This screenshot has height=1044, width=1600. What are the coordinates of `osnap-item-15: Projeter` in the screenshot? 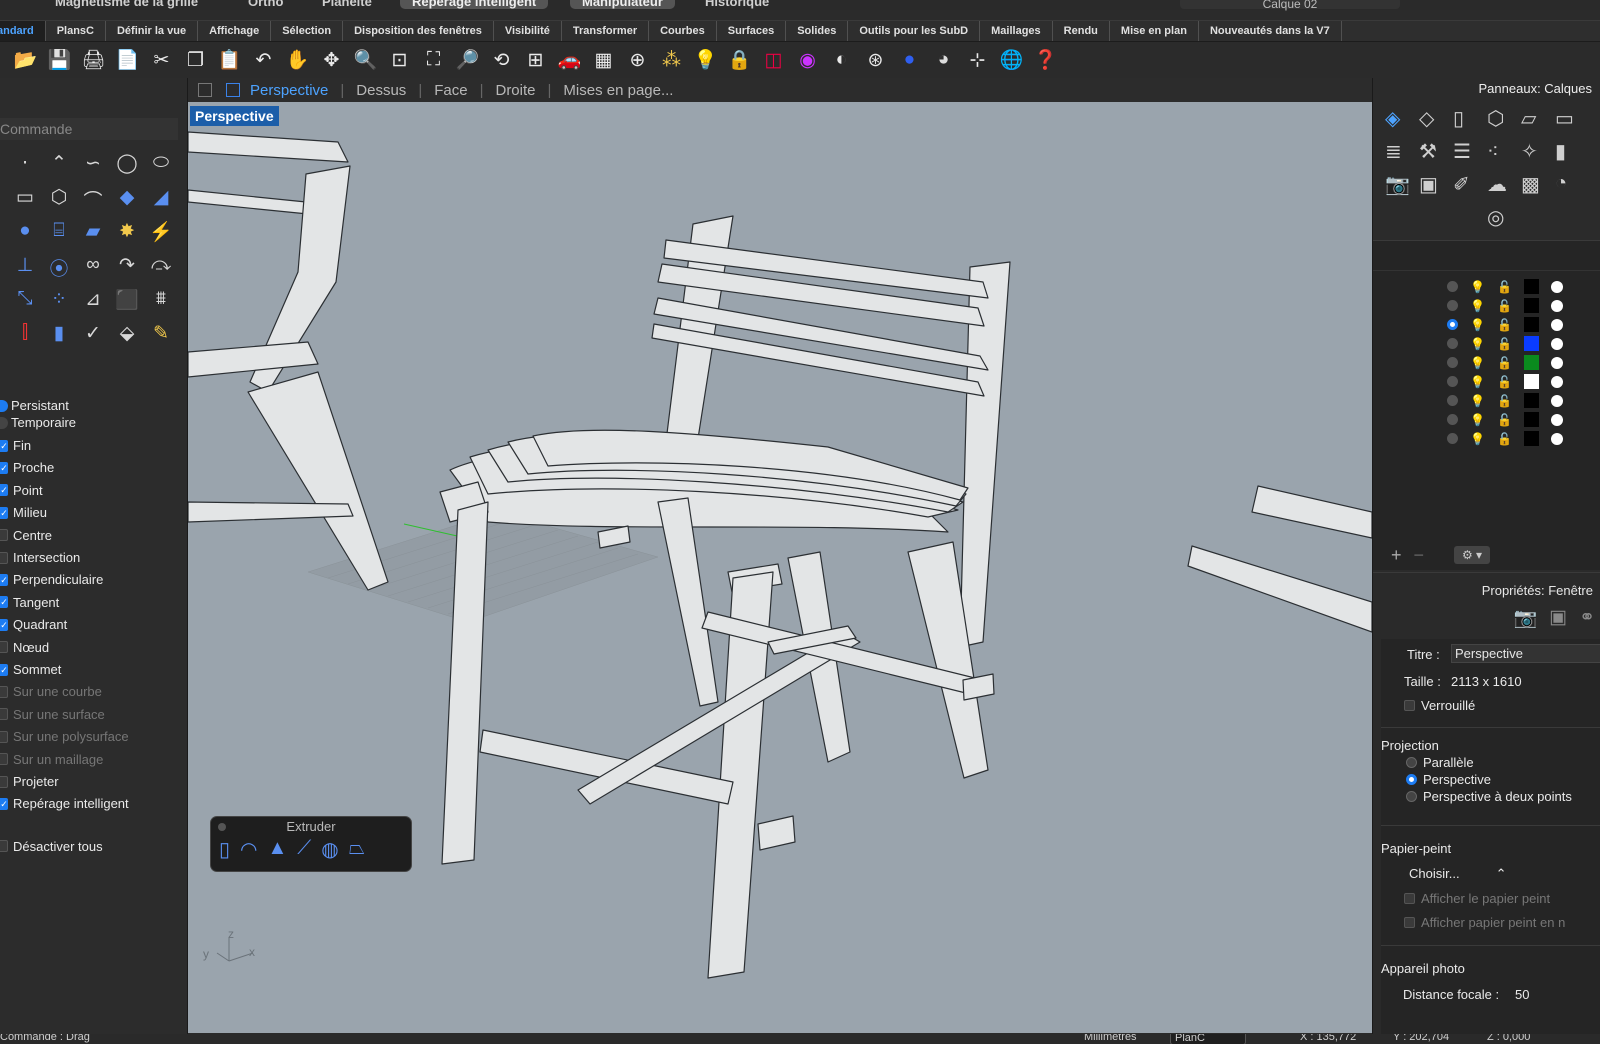 It's located at (29, 781).